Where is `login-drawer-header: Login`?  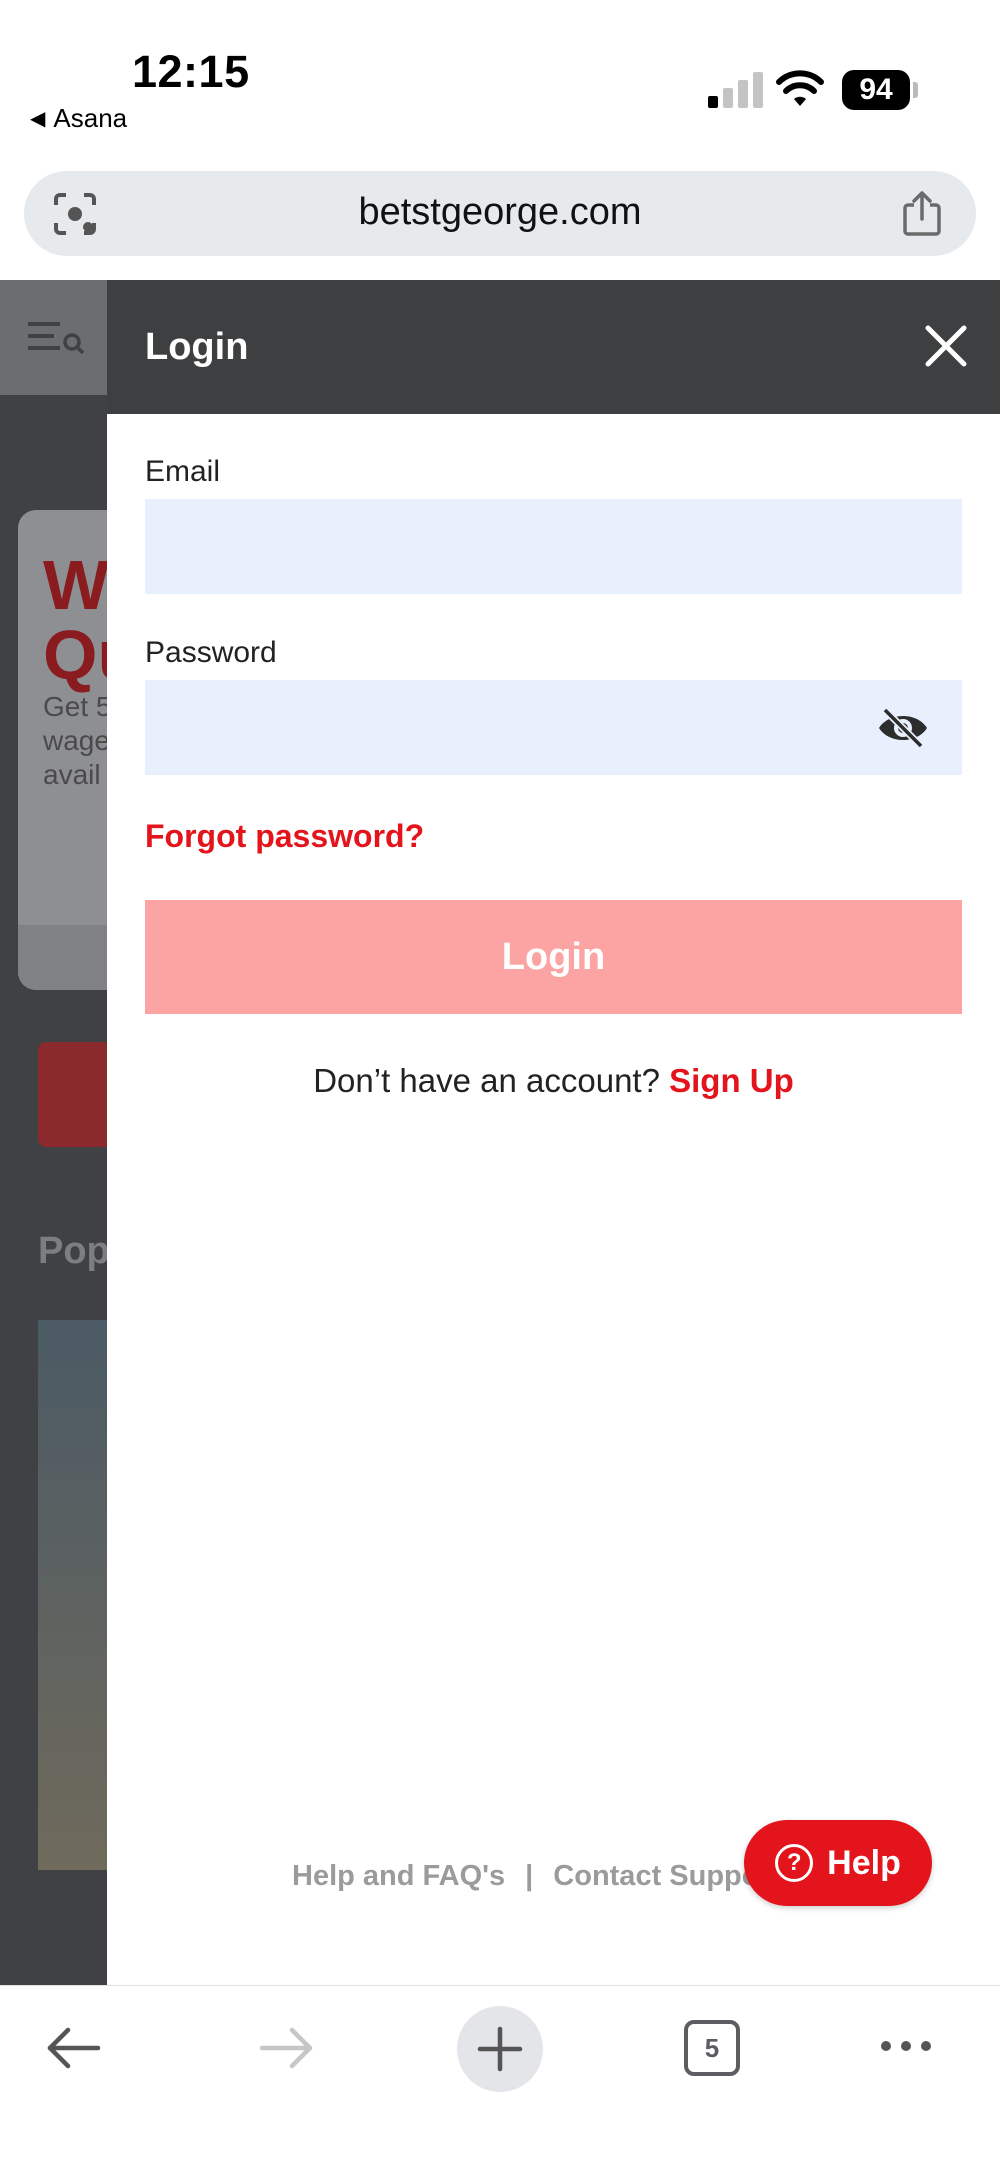 login-drawer-header: Login is located at coordinates (553, 347).